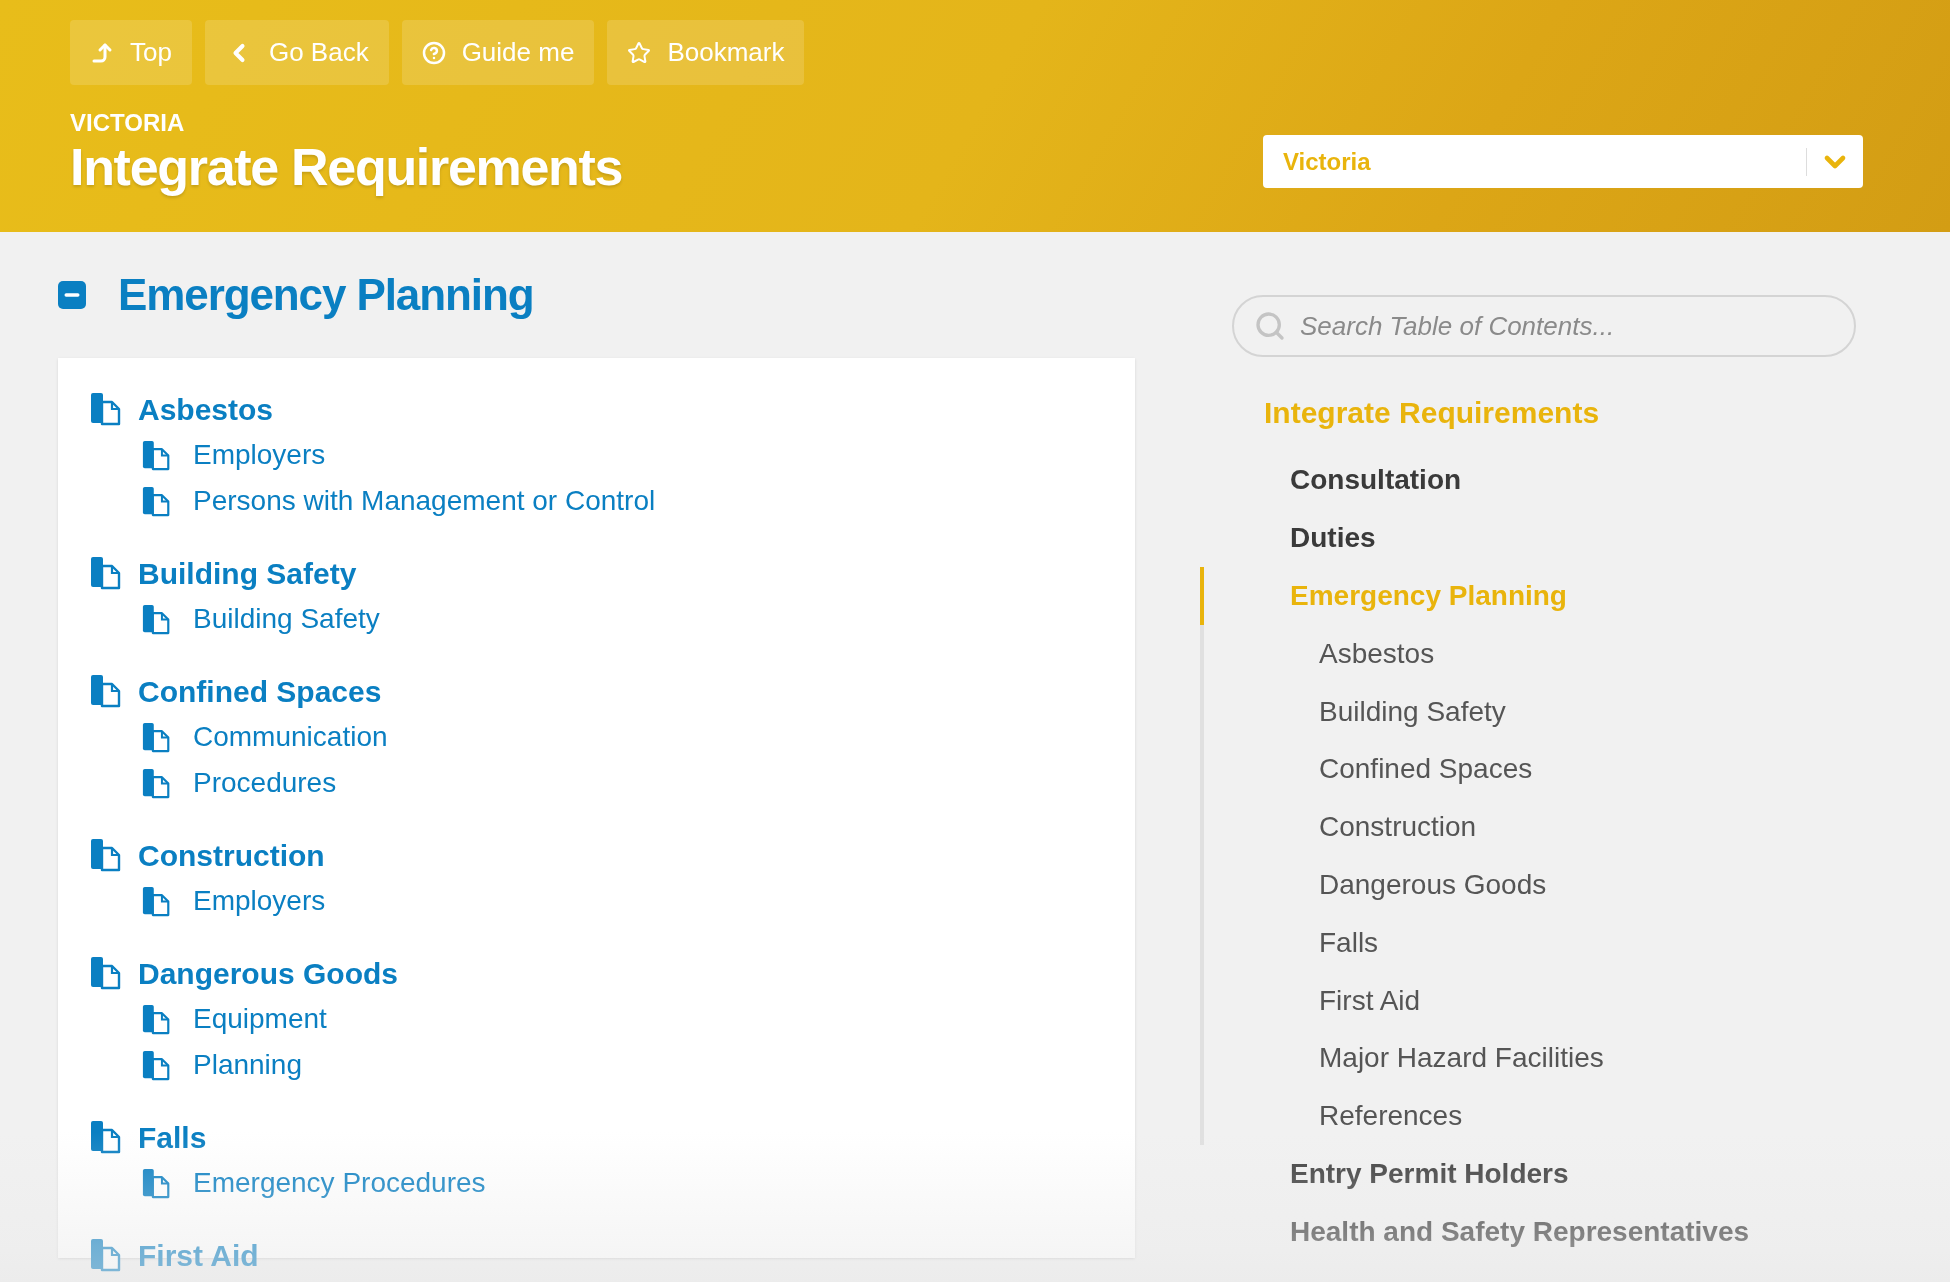 This screenshot has width=1950, height=1282. Describe the element at coordinates (596, 501) in the screenshot. I see `subtopic-link: Persons with Management or Control` at that location.